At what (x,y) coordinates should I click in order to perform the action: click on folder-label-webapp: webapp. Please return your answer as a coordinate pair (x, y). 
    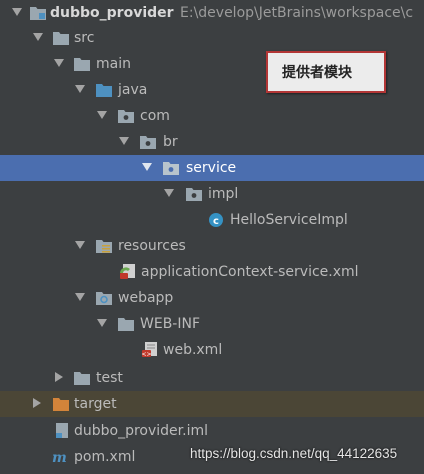
    Looking at the image, I should click on (146, 298).